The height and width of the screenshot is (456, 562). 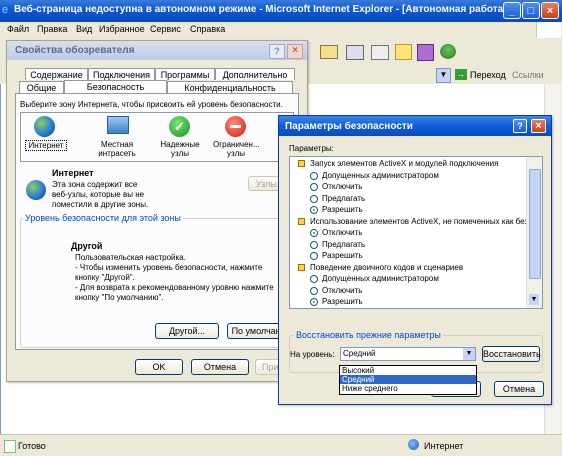 I want to click on tab-general: Общие, so click(x=41, y=87).